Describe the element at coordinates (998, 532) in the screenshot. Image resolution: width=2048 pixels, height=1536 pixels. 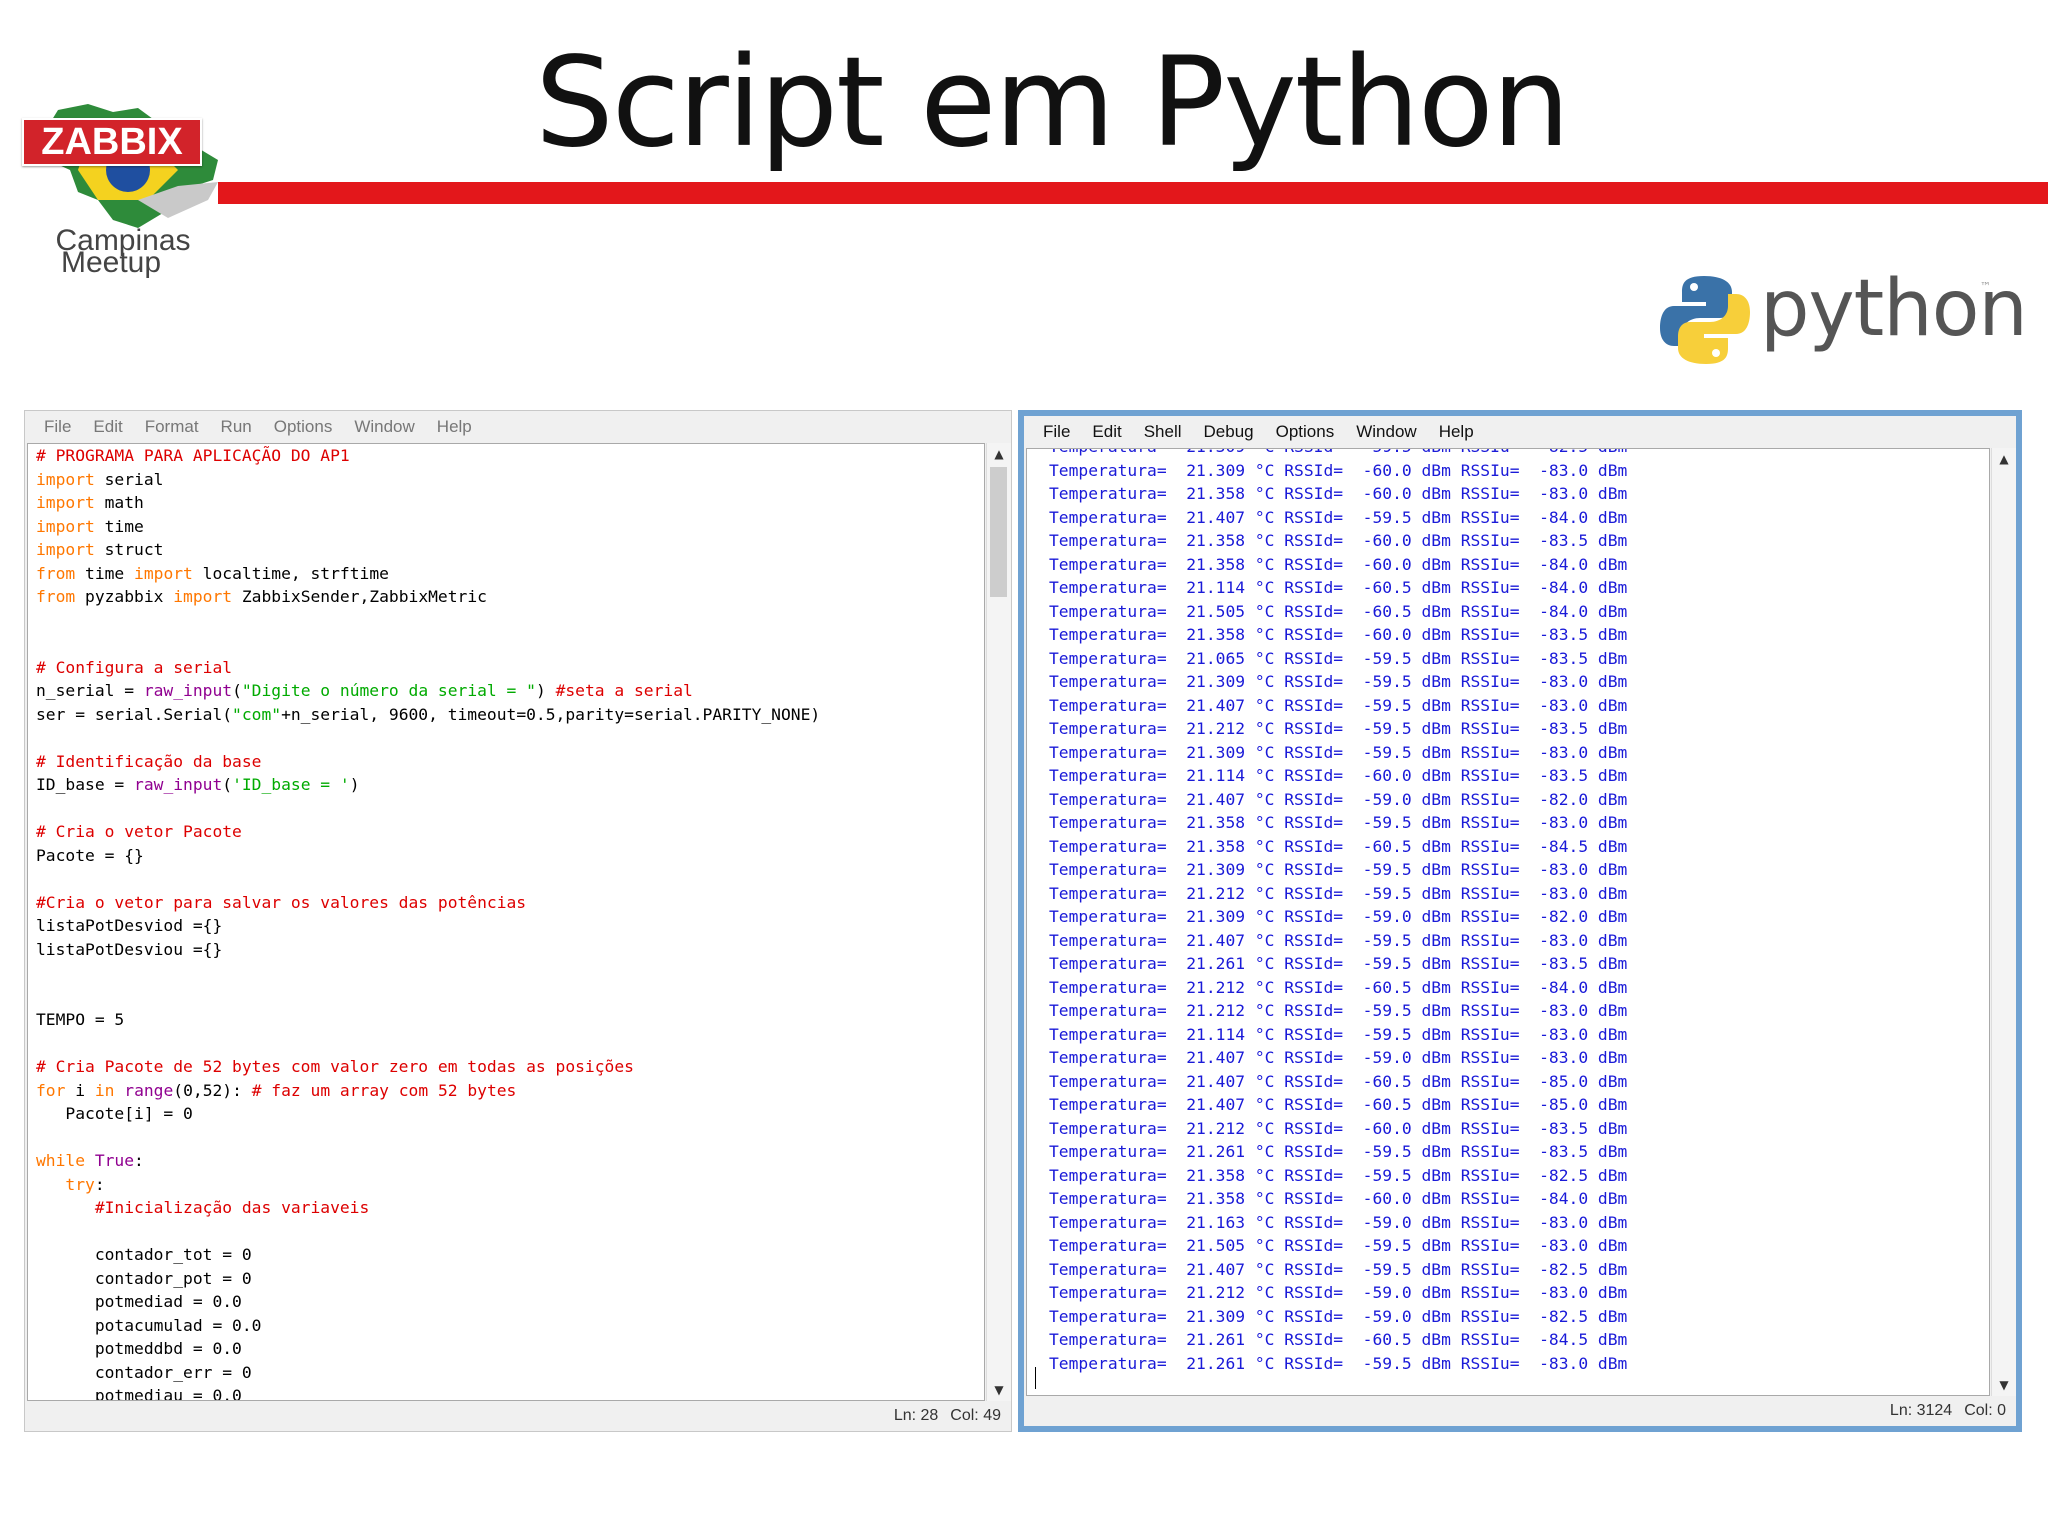
I see `scroll-thumb` at that location.